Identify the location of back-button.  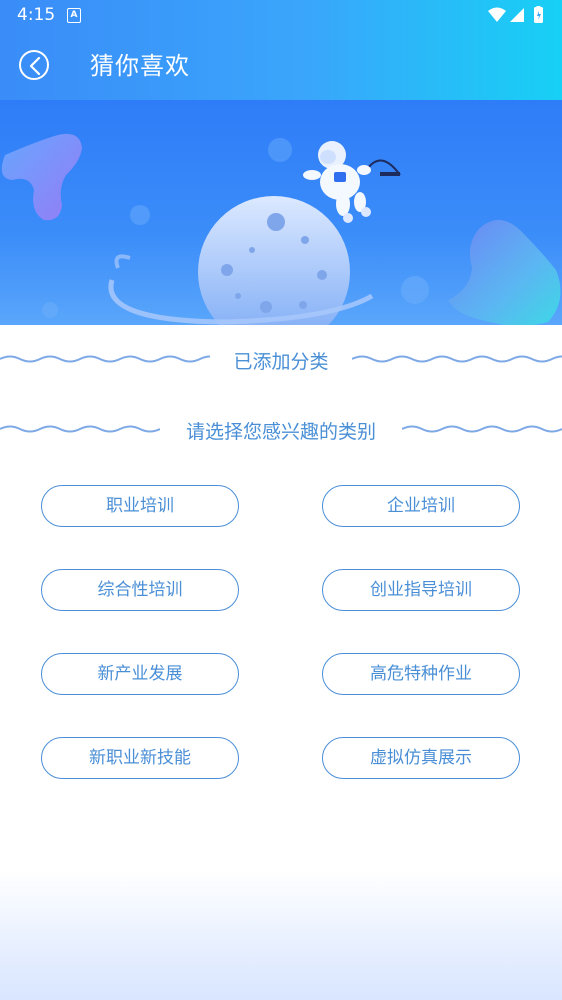
(34, 65).